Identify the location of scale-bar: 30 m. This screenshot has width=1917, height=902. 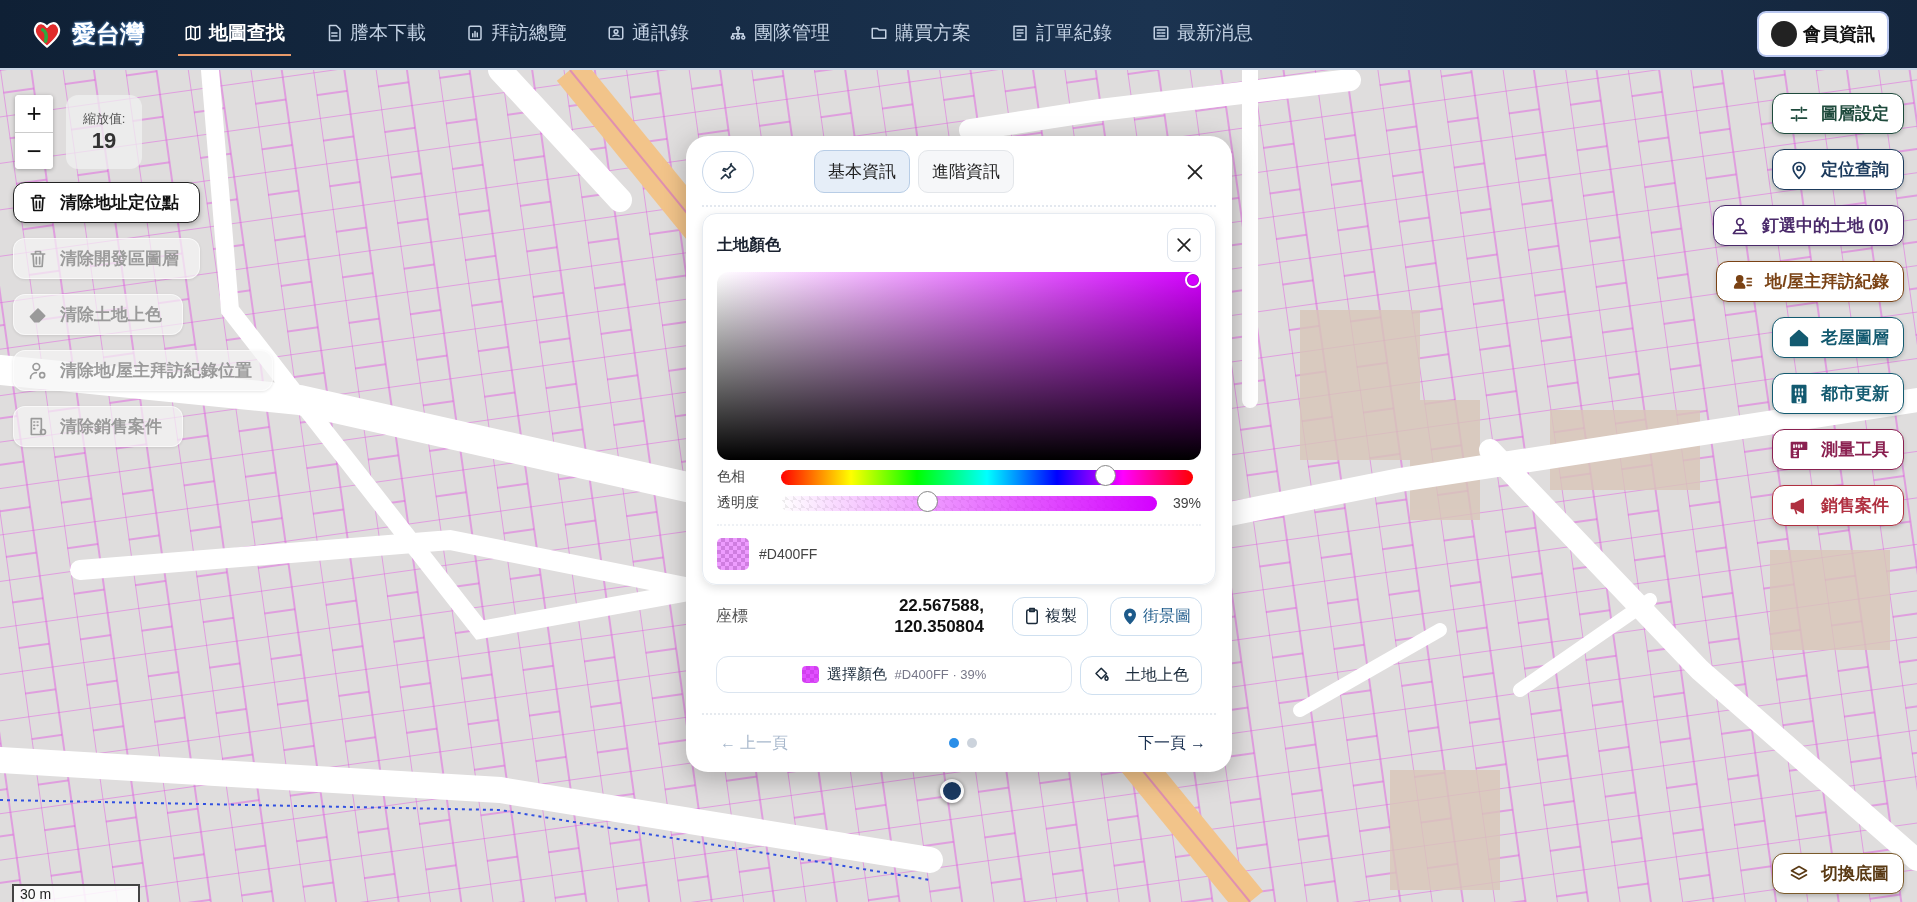
(76, 893).